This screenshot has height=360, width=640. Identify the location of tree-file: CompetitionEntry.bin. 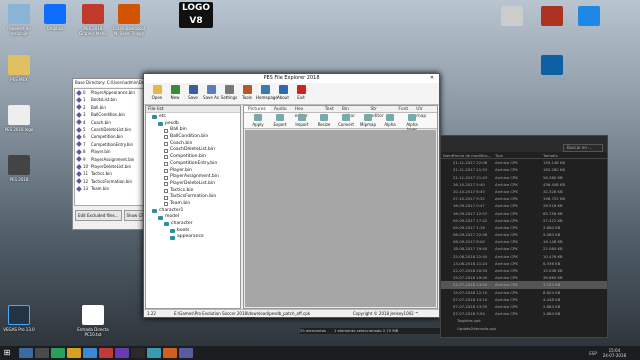
(193, 164).